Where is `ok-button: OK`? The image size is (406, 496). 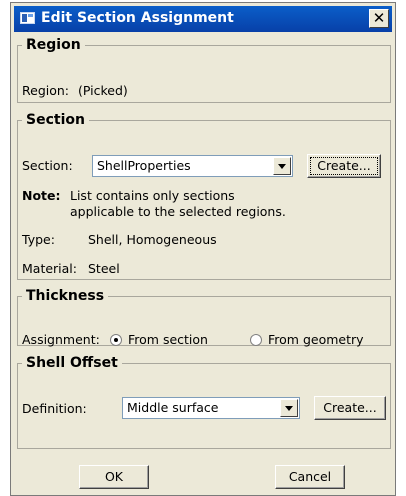
ok-button: OK is located at coordinates (114, 477).